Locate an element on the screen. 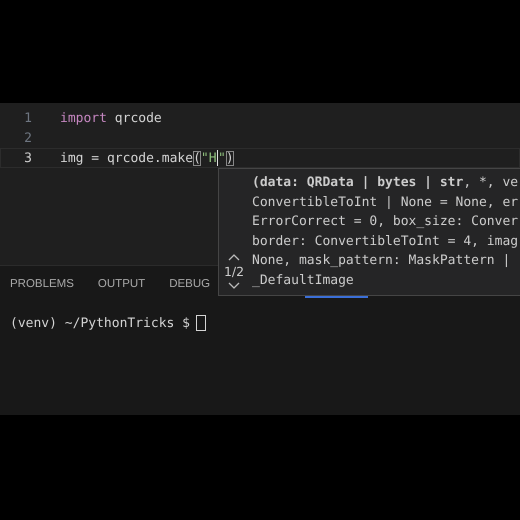 This screenshot has height=520, width=520. signature-text: border: ConvertibleToInt = 4, imag is located at coordinates (385, 241).